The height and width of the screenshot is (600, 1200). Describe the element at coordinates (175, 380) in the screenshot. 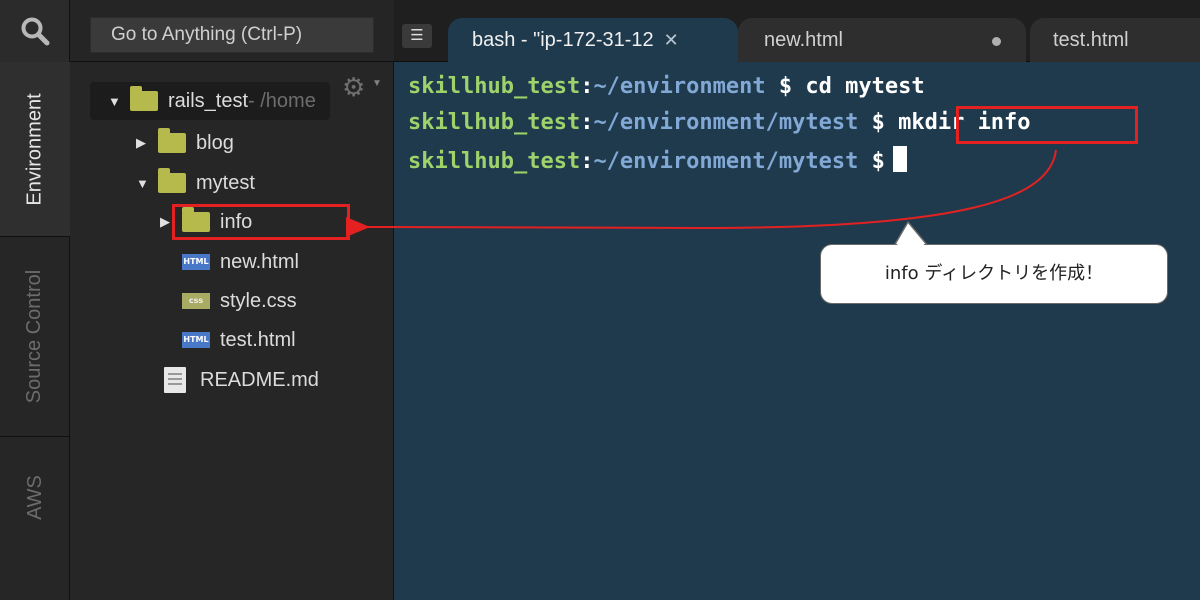

I see `document-icon` at that location.